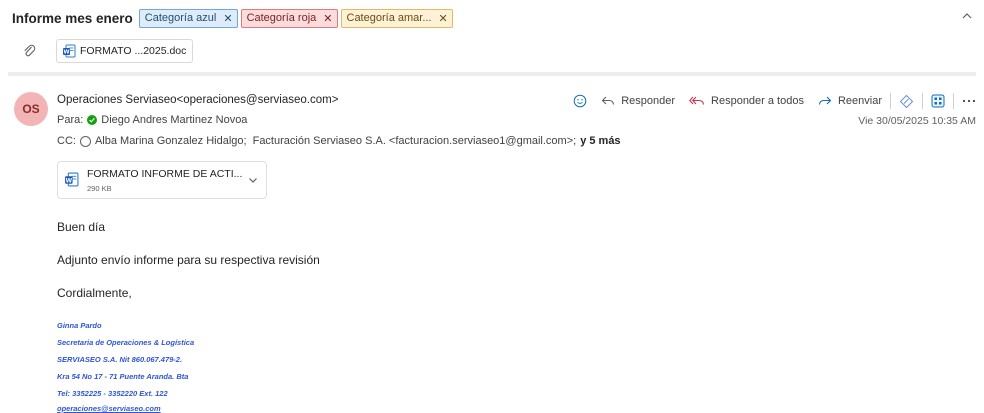  What do you see at coordinates (917, 121) in the screenshot?
I see `message-timestamp: Vie 30/05/2025 10:35 AM` at bounding box center [917, 121].